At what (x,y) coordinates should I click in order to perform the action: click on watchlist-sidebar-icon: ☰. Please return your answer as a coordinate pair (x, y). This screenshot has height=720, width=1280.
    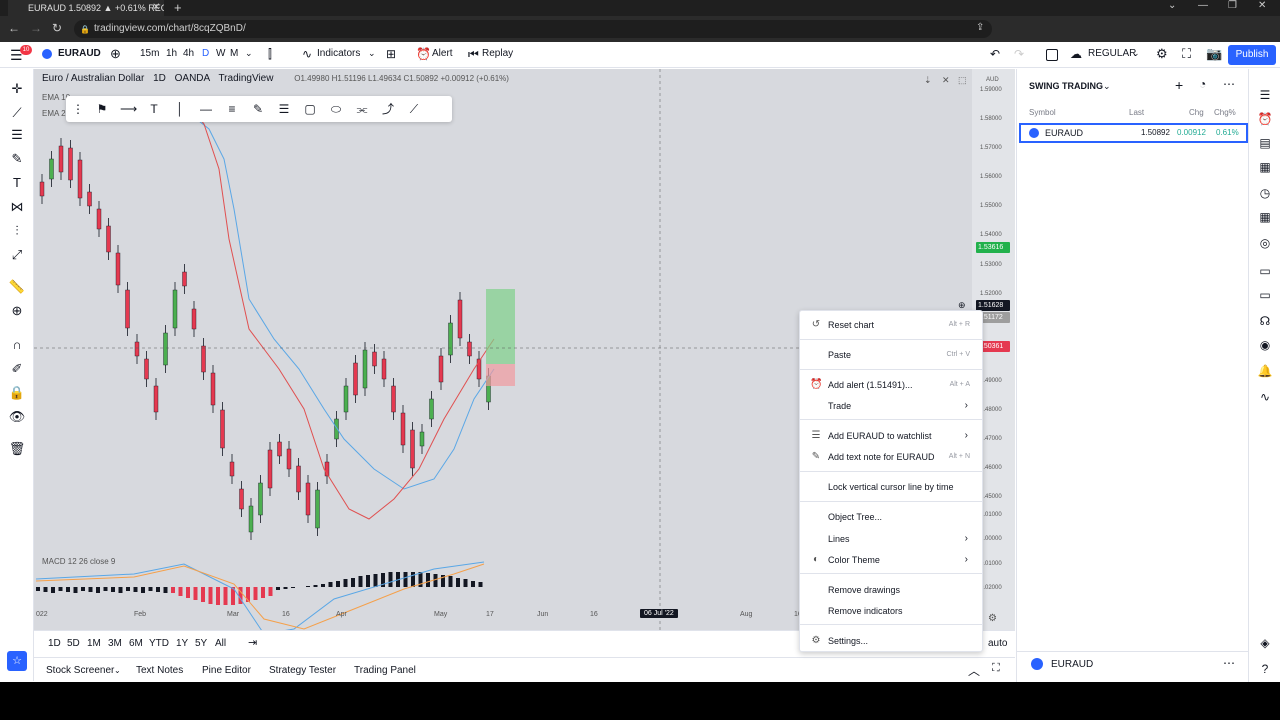
    Looking at the image, I should click on (1265, 95).